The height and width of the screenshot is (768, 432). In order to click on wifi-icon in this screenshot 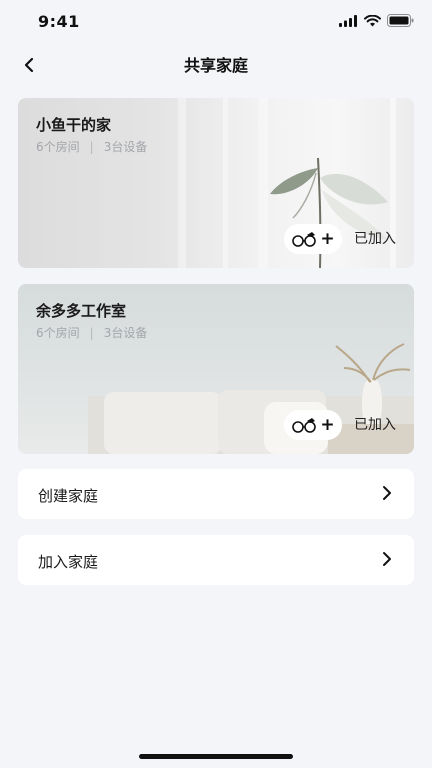, I will do `click(372, 20)`.